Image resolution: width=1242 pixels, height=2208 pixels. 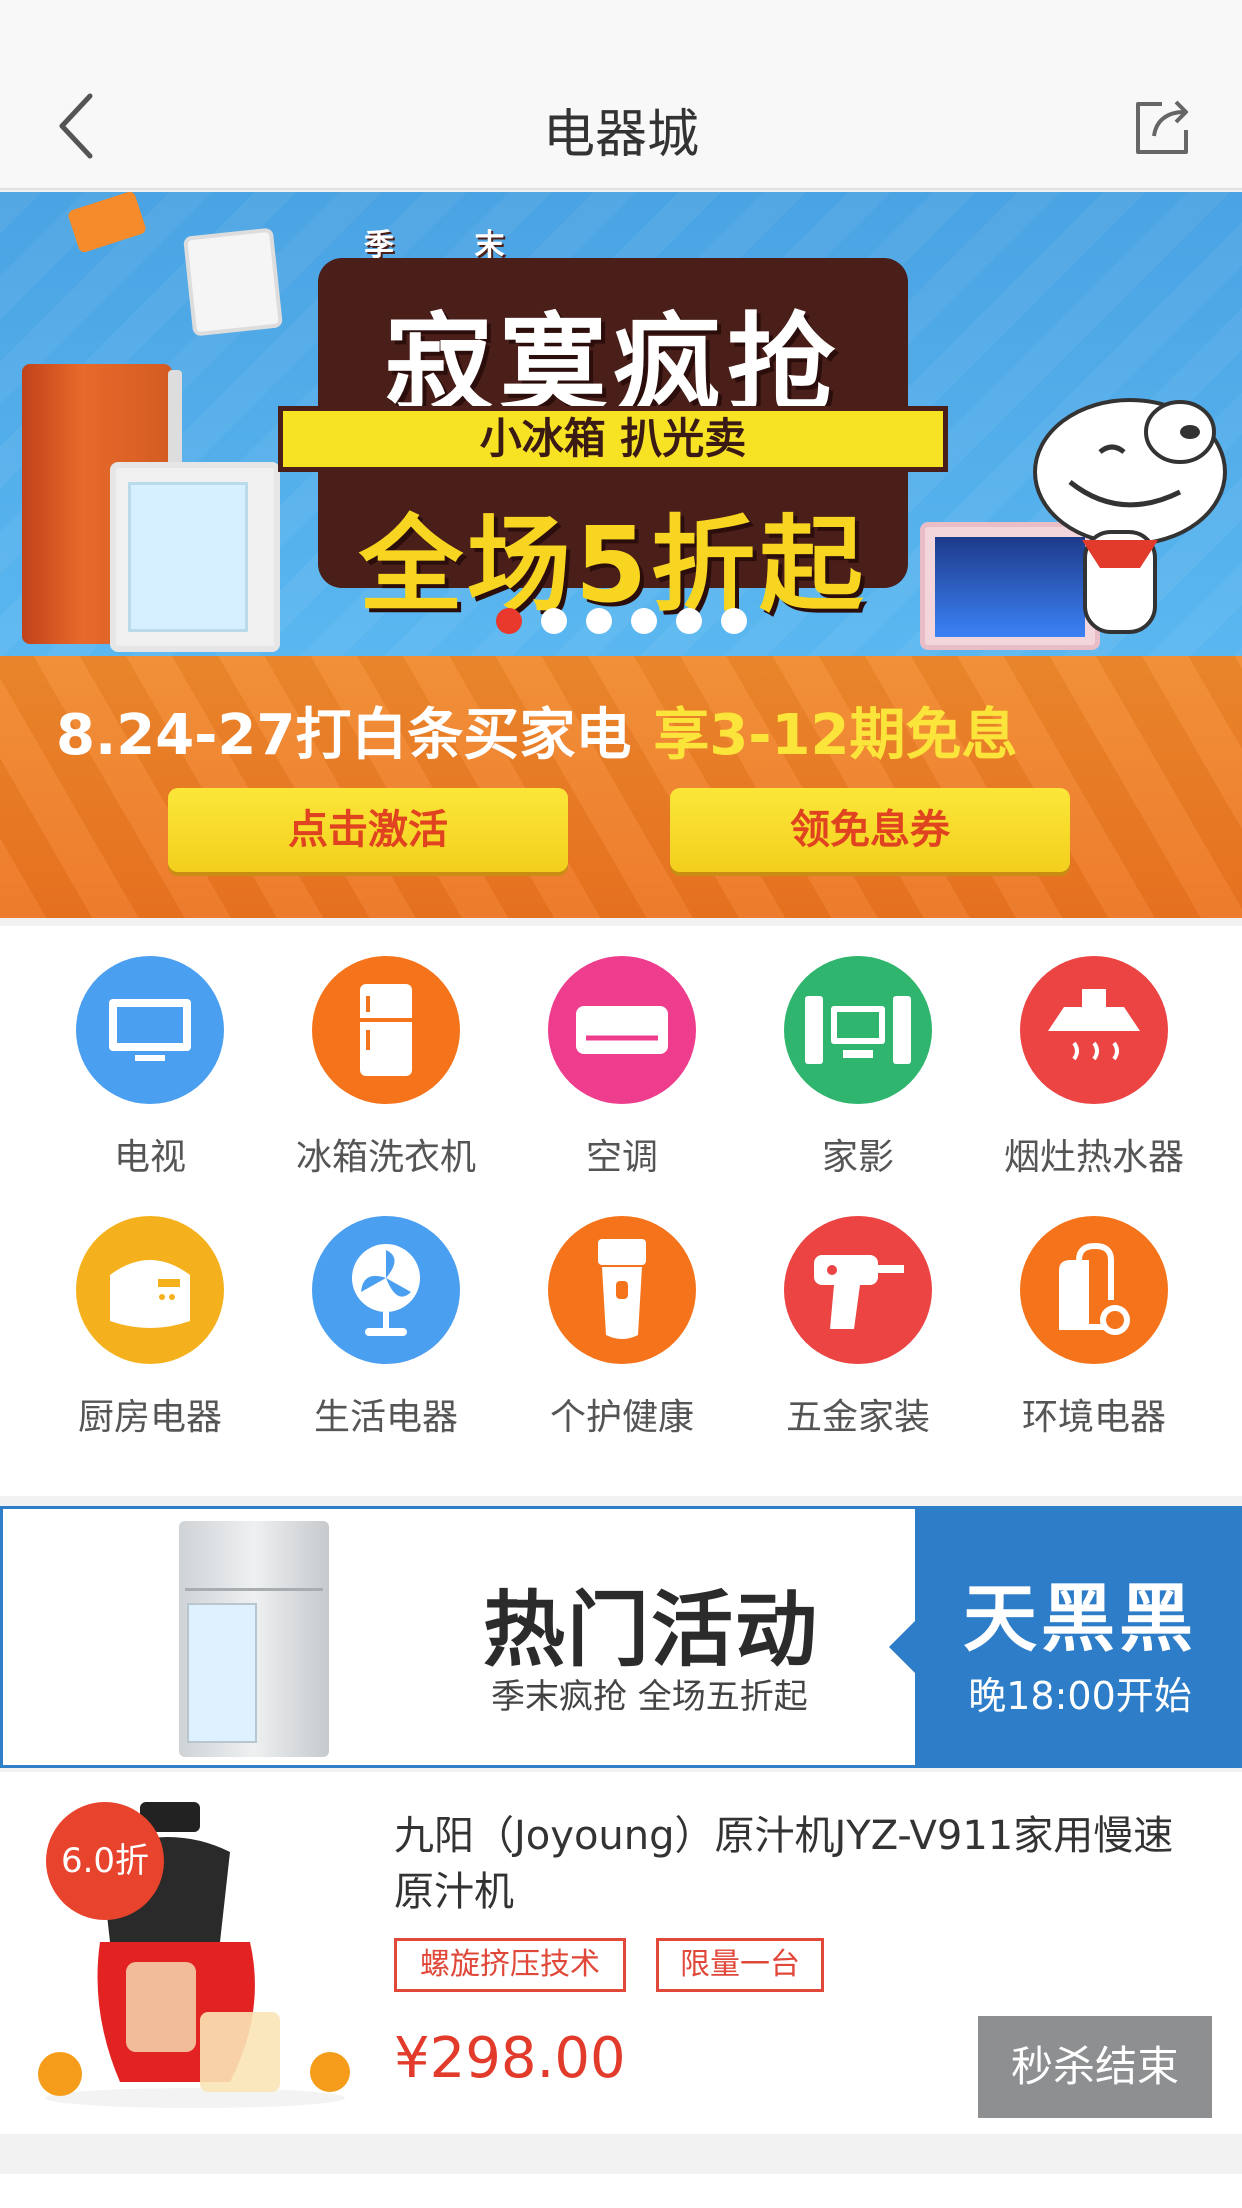 I want to click on activate-button: 点击激活, so click(x=368, y=830).